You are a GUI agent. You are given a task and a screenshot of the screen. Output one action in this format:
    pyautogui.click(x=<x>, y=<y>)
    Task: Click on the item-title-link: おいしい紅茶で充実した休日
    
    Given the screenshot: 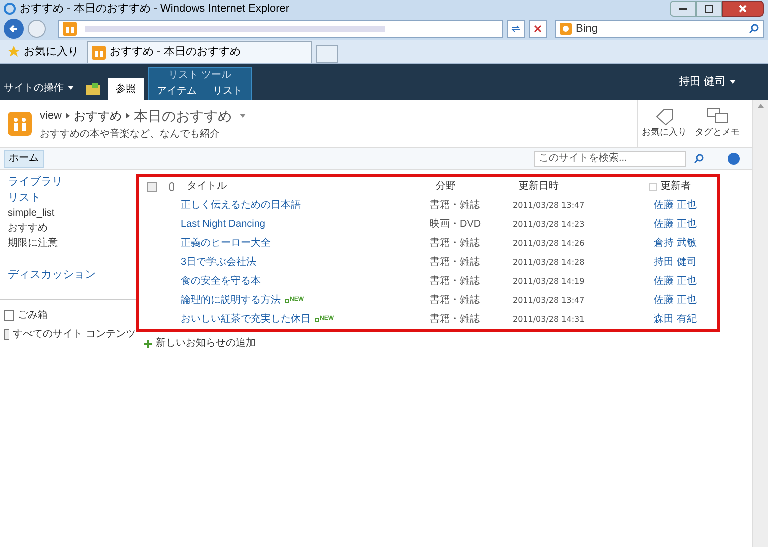 What is the action you would take?
    pyautogui.click(x=246, y=319)
    